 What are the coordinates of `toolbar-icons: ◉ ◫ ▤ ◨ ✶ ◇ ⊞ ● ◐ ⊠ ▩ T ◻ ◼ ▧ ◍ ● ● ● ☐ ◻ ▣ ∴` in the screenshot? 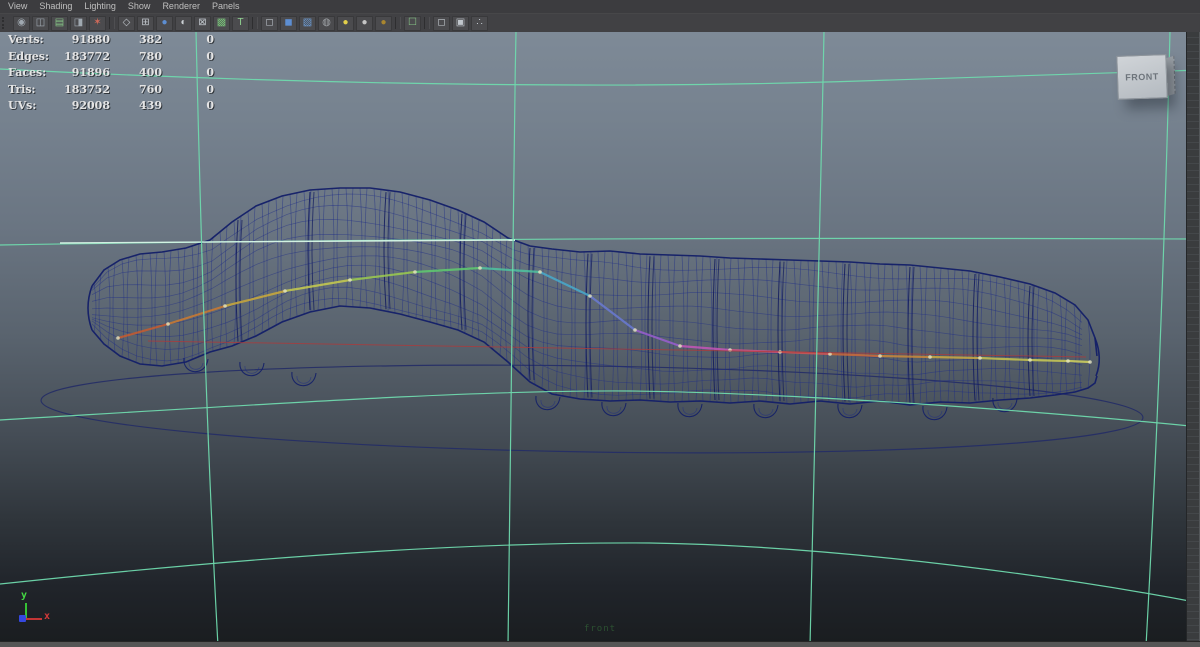 It's located at (250, 23).